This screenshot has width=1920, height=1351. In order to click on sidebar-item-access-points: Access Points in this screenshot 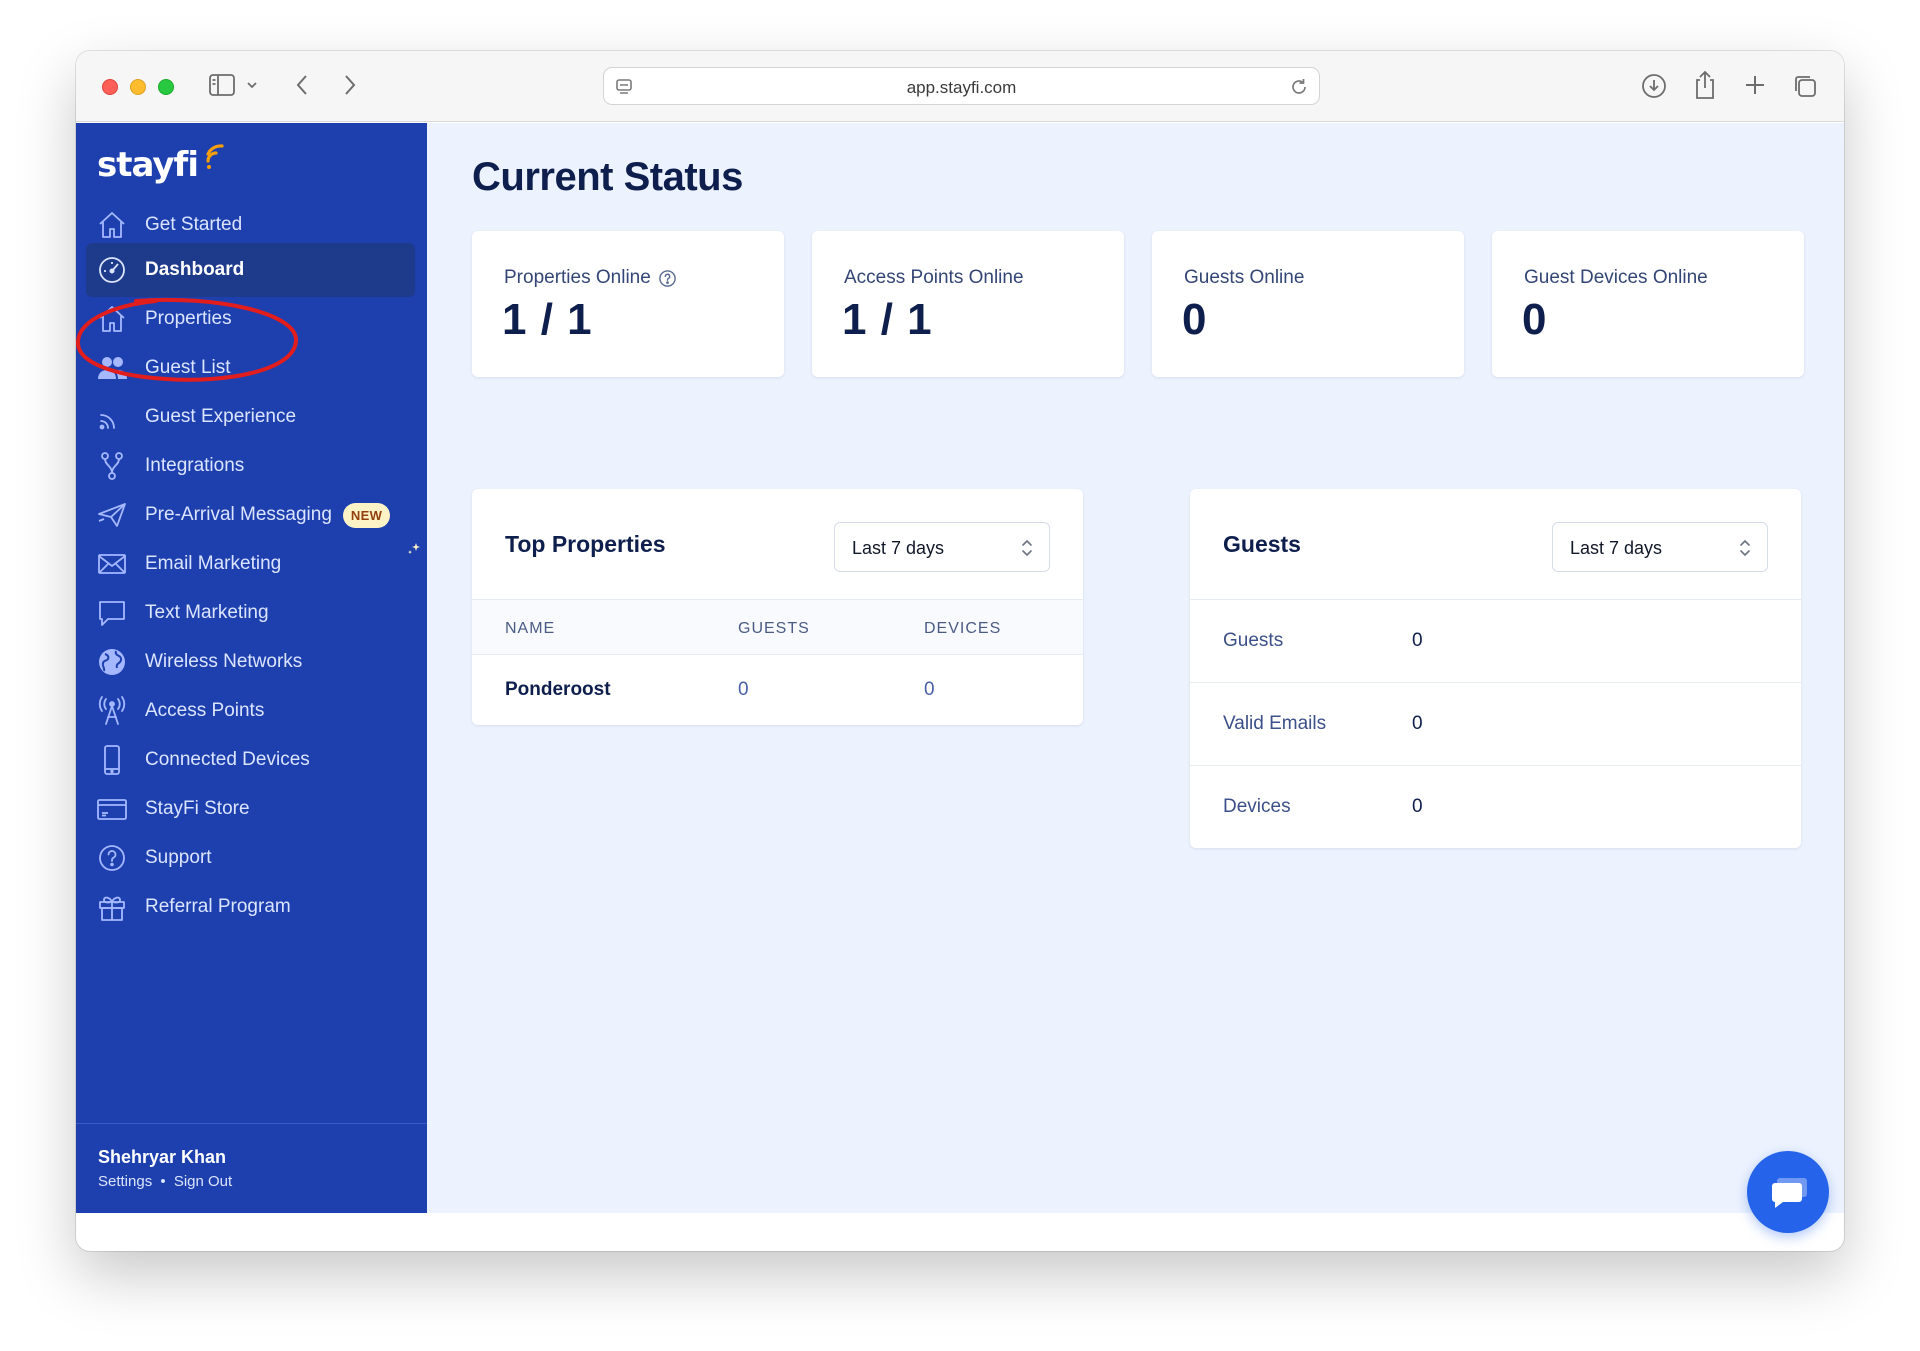, I will do `click(250, 711)`.